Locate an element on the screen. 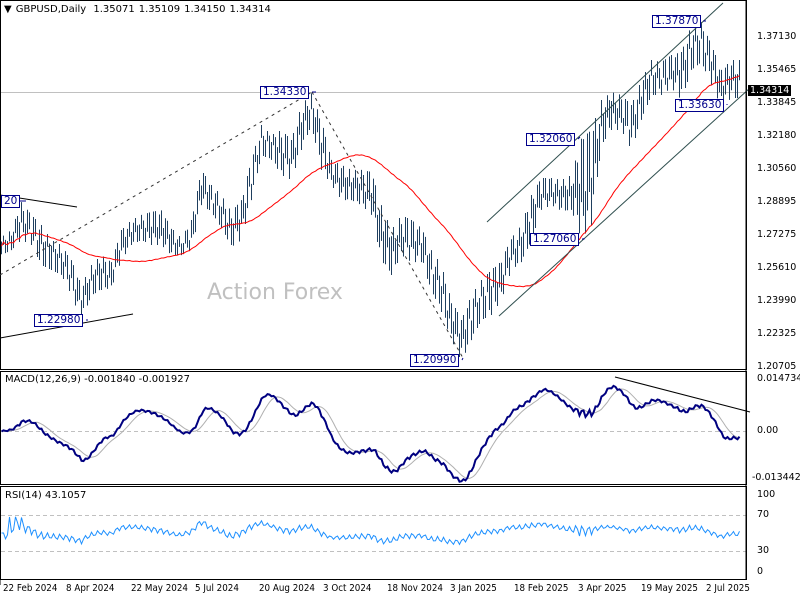 This screenshot has width=800, height=600. rsi-tick: 70 is located at coordinates (763, 514).